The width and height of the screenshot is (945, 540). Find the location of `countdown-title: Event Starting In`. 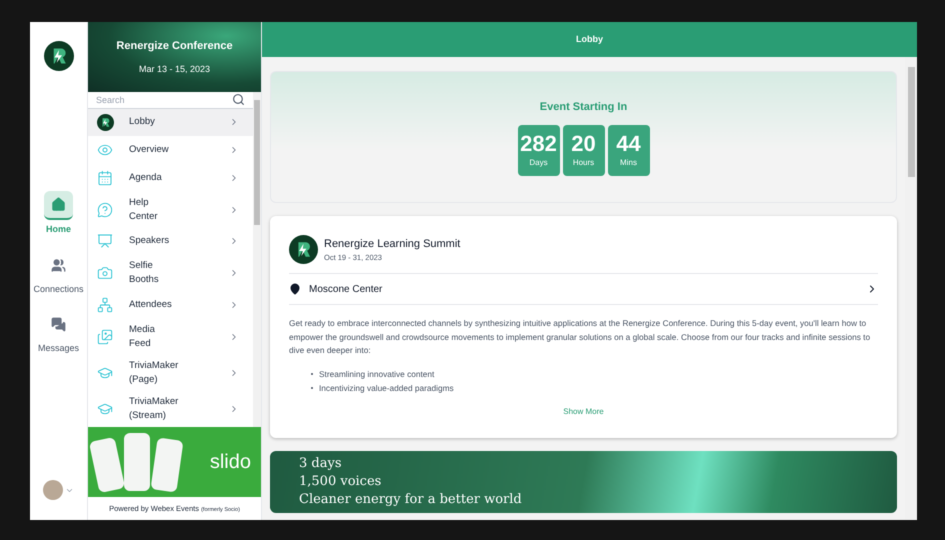

countdown-title: Event Starting In is located at coordinates (584, 107).